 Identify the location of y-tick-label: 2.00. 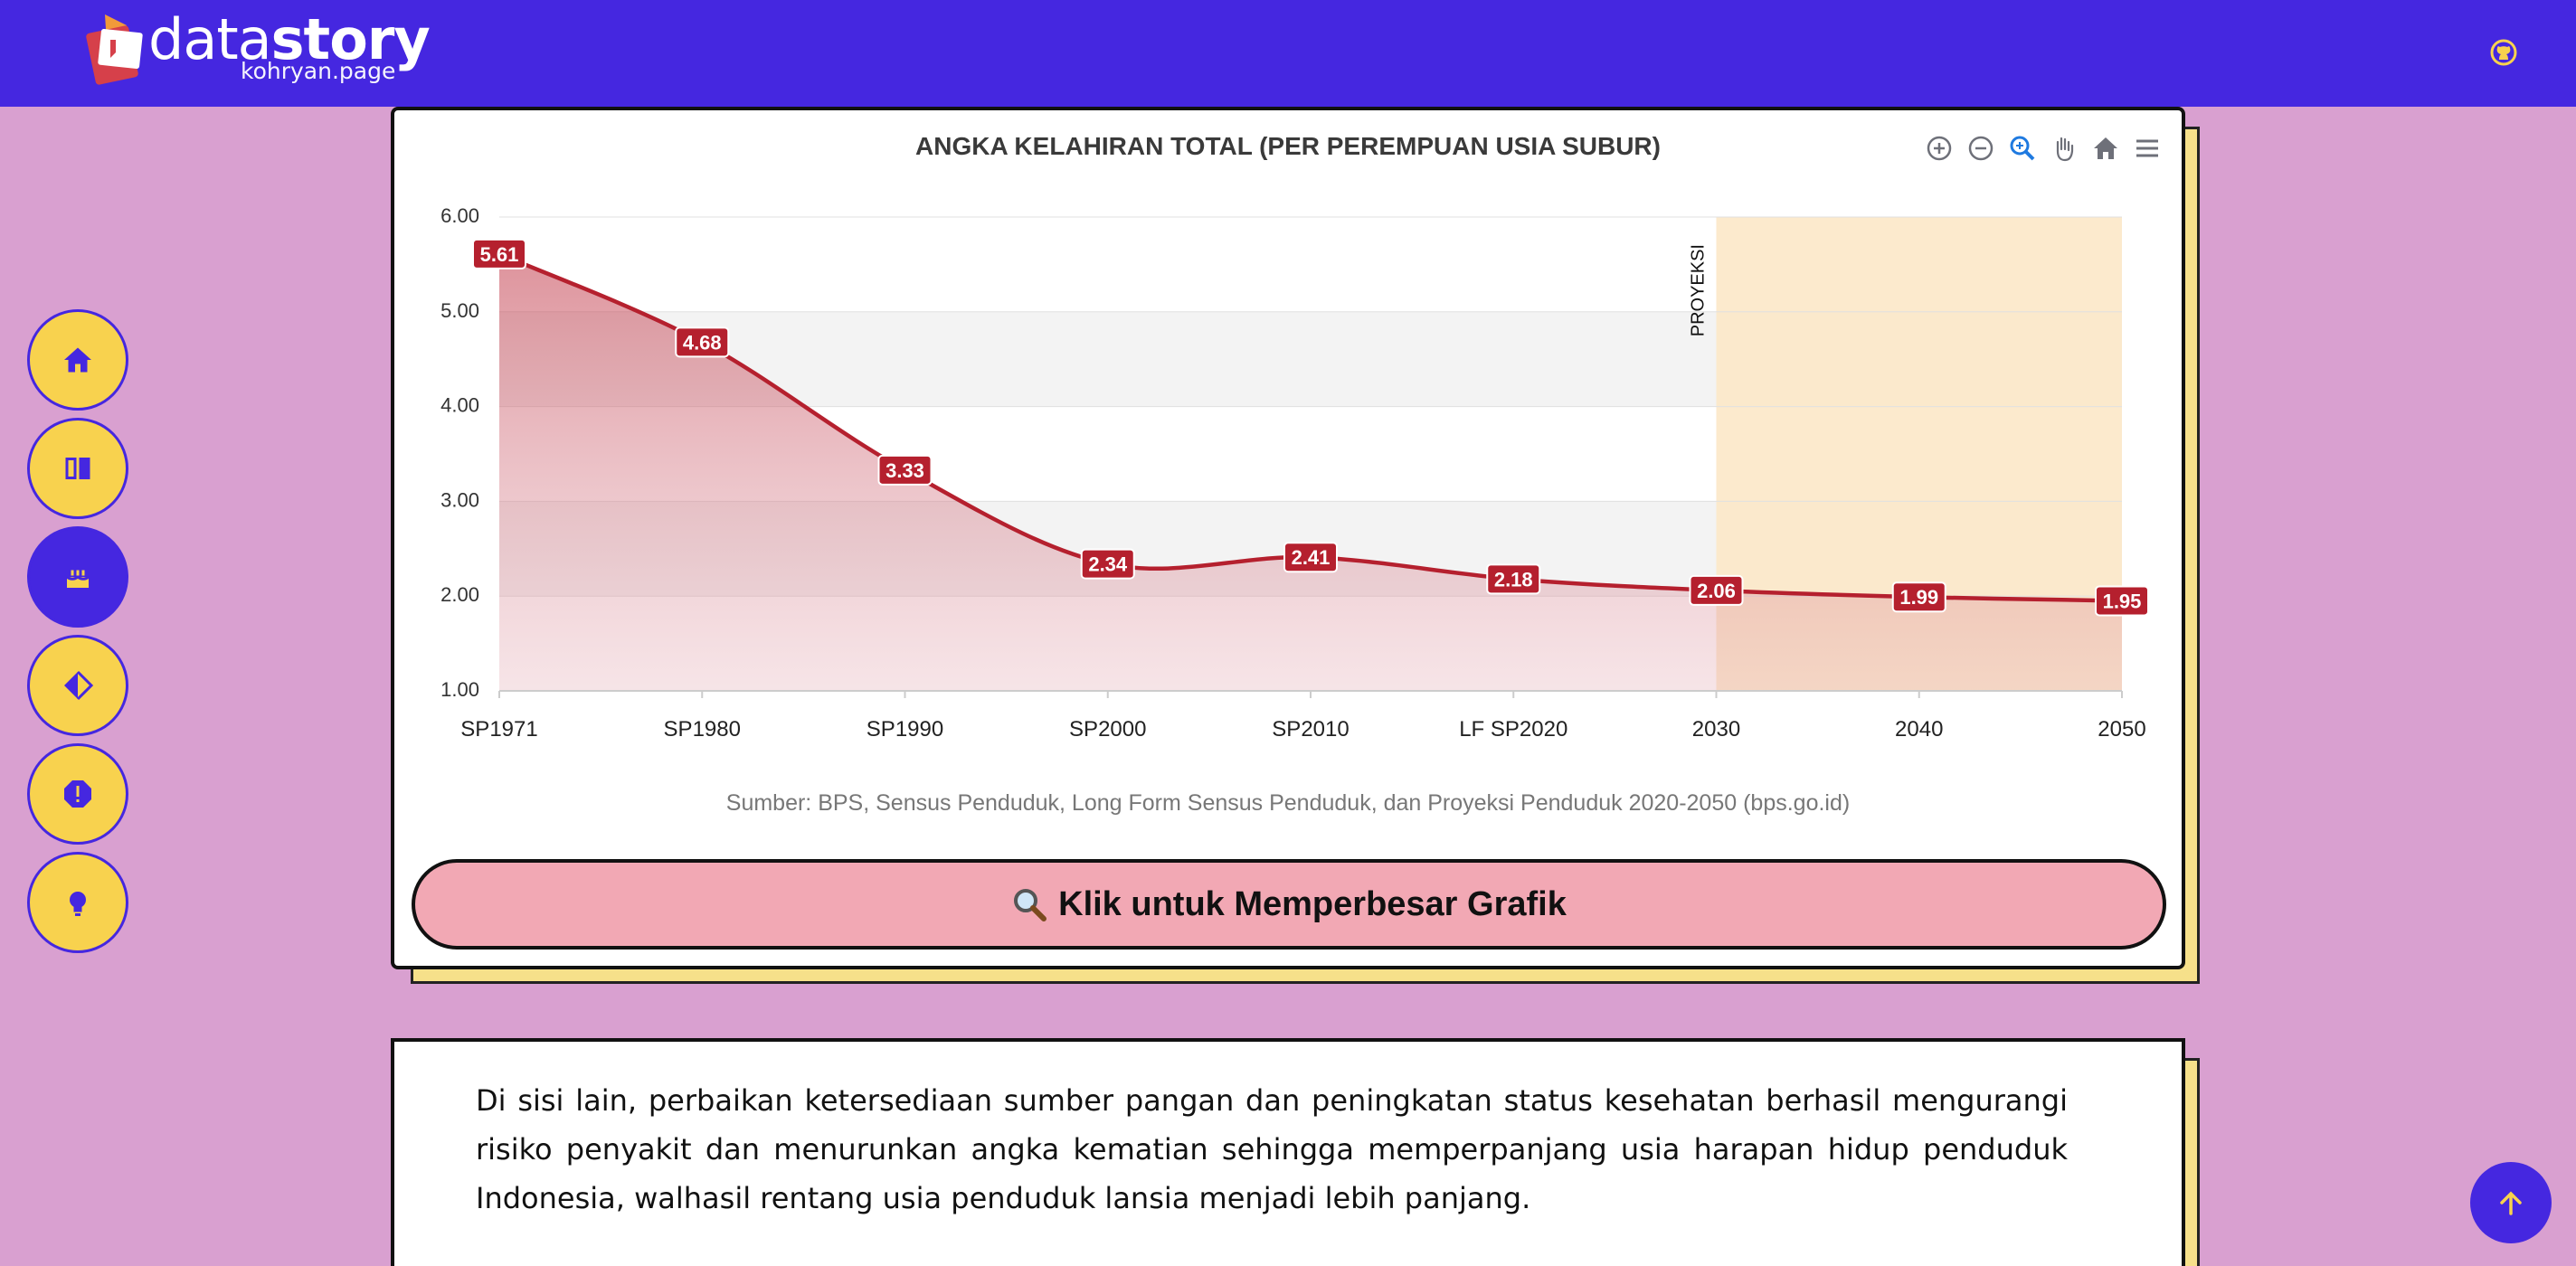
(460, 594).